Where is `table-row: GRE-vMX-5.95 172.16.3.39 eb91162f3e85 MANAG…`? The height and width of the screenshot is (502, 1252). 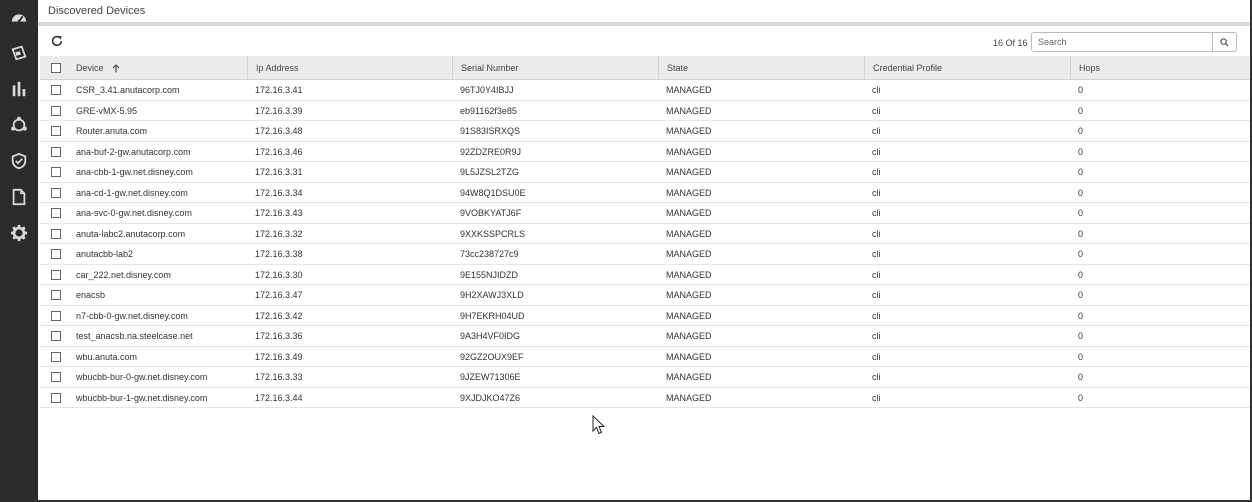 table-row: GRE-vMX-5.95 172.16.3.39 eb91162f3e85 MANAG… is located at coordinates (645, 111).